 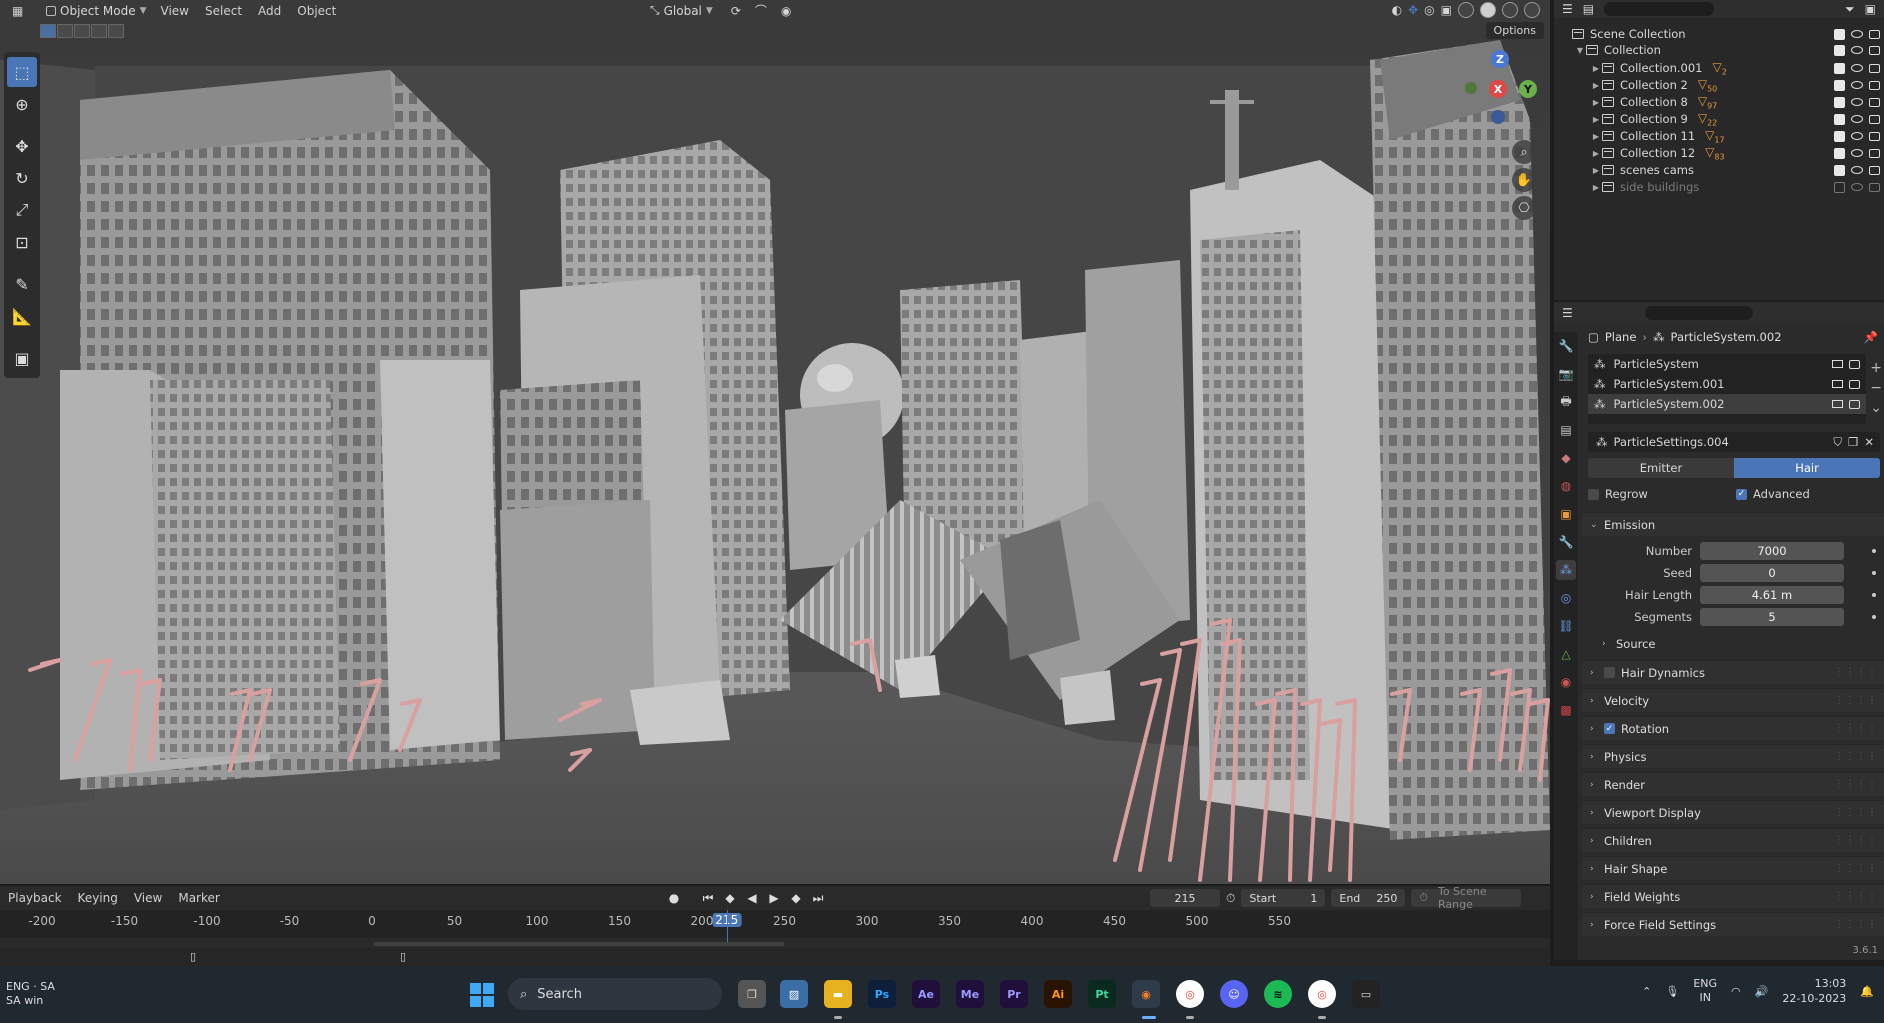 What do you see at coordinates (1659, 9) in the screenshot?
I see `outliner-search-input` at bounding box center [1659, 9].